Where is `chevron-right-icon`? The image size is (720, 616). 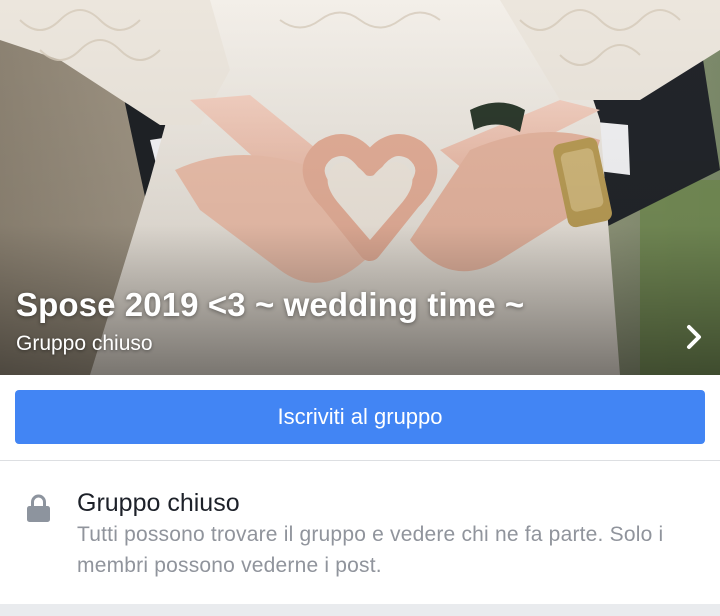
chevron-right-icon is located at coordinates (695, 337).